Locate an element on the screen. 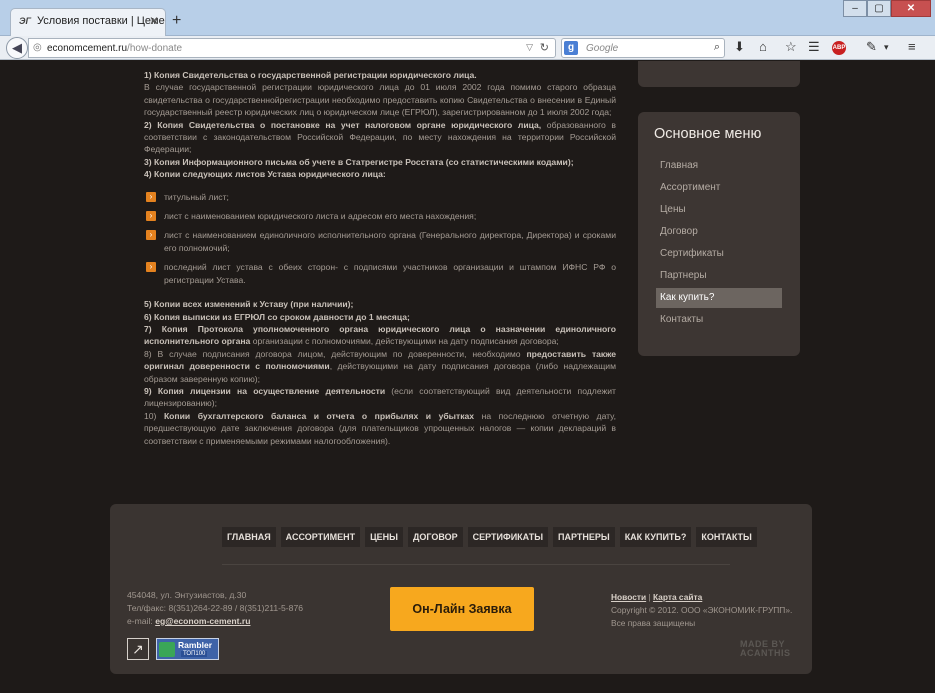  globe-icon: ◎ is located at coordinates (37, 47).